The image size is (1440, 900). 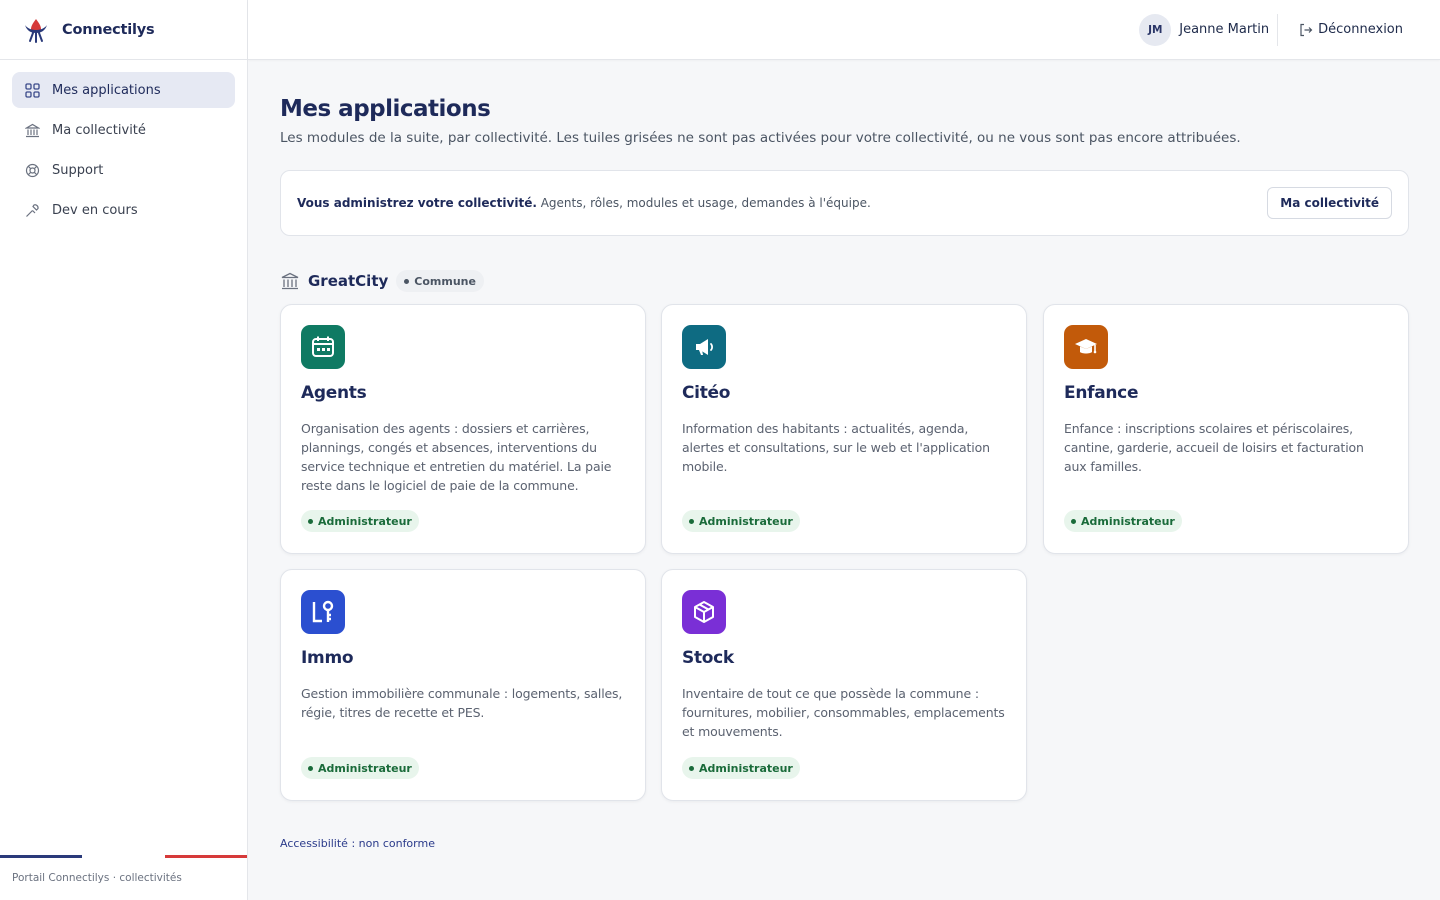 I want to click on sidebar-item-label: Mes applications, so click(x=106, y=90).